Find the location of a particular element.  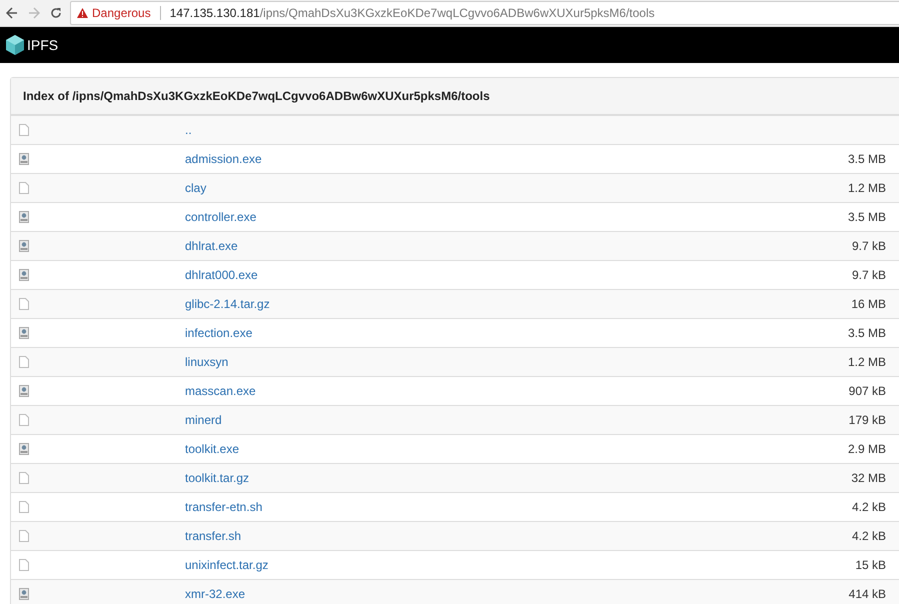

listing-title: Index of /ipns/QmahDsXu3KGxzkEoKDe7wqLCgvvo6ADBw6wXUXur5pksM6/tools is located at coordinates (455, 96).